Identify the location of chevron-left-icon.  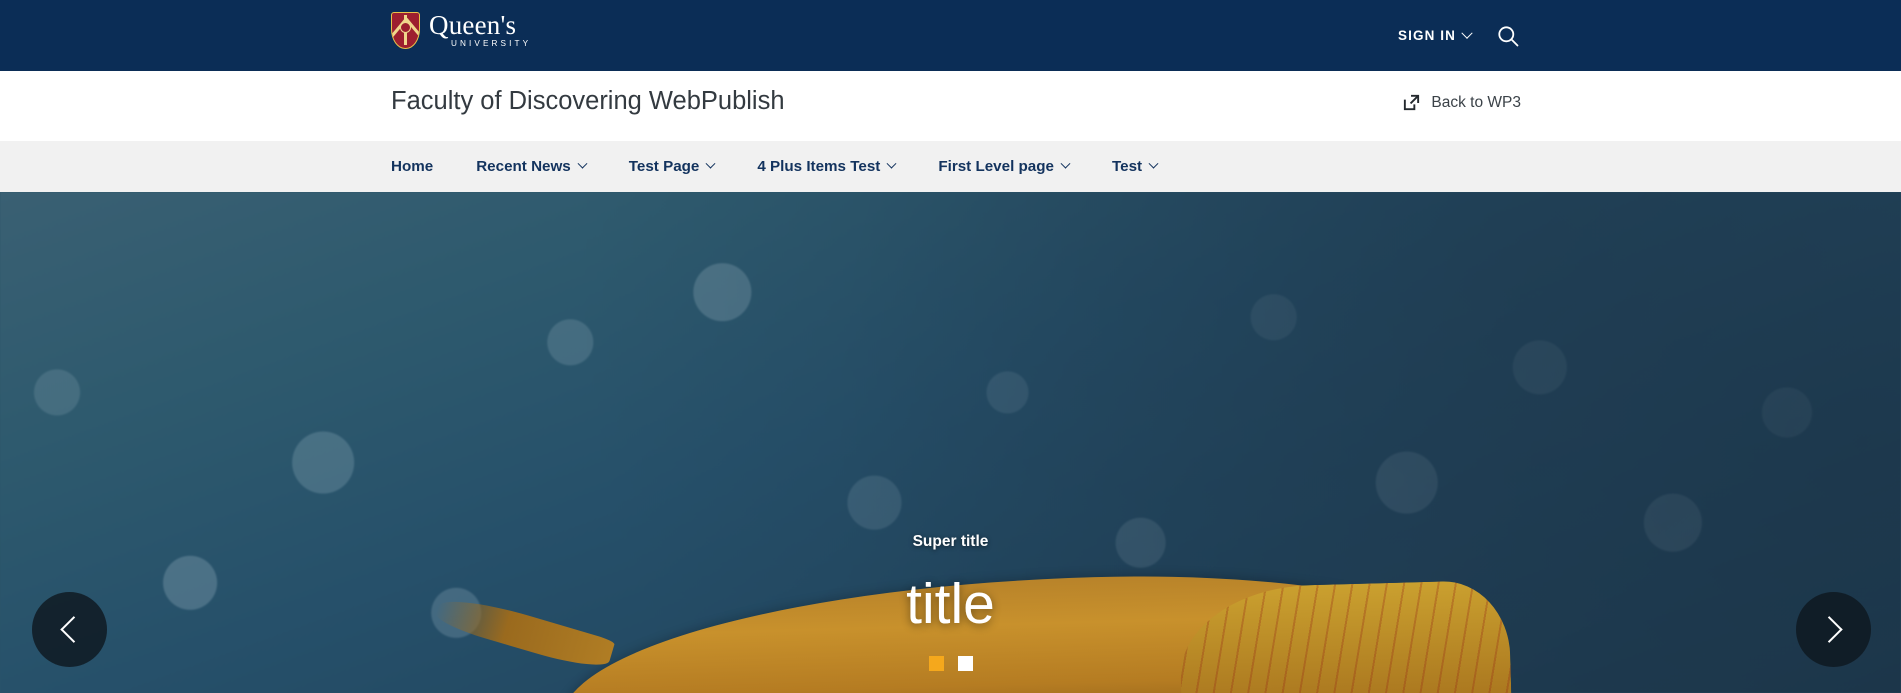
(74, 629).